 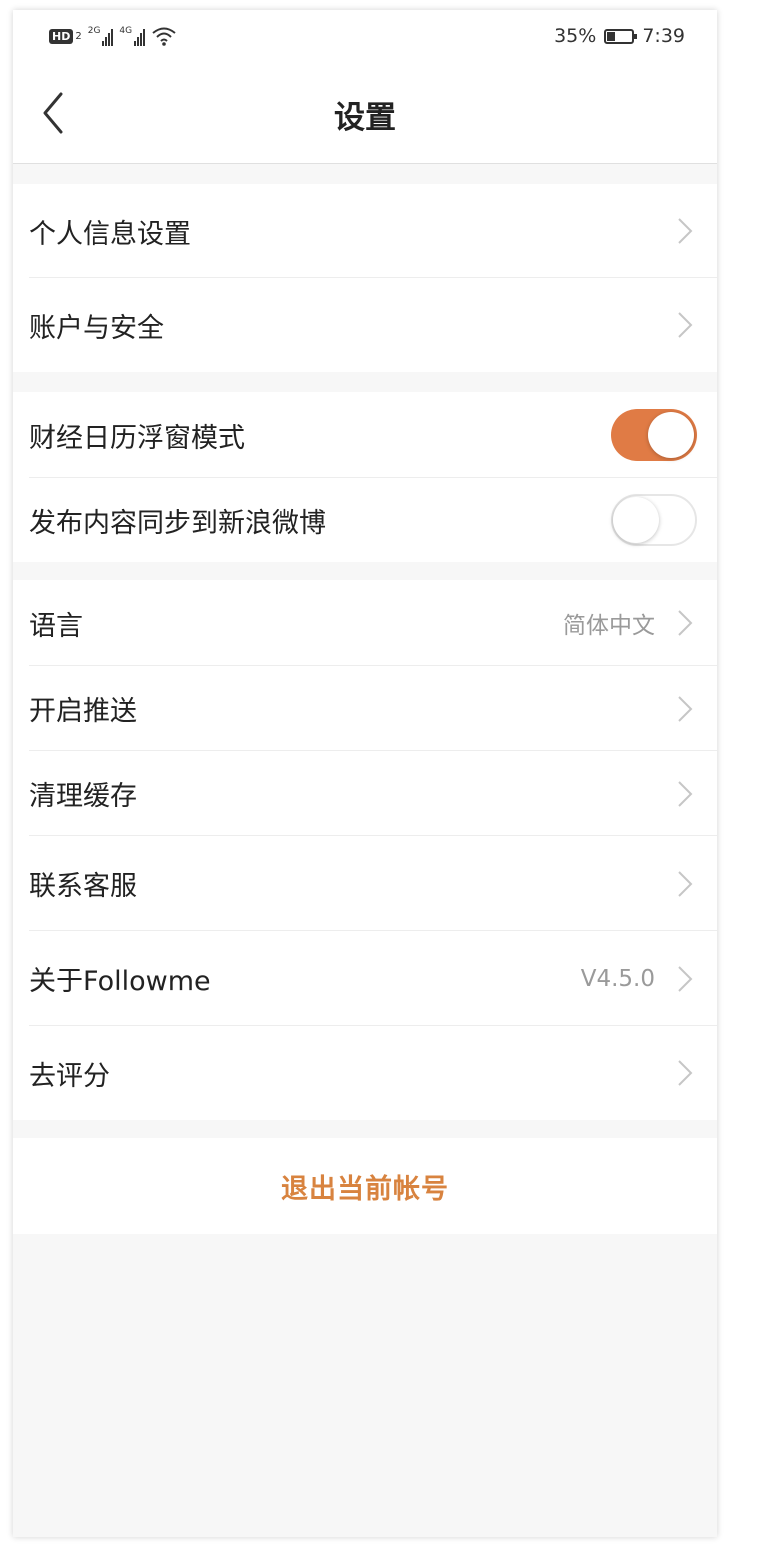 I want to click on clock: 7:39, so click(x=663, y=36).